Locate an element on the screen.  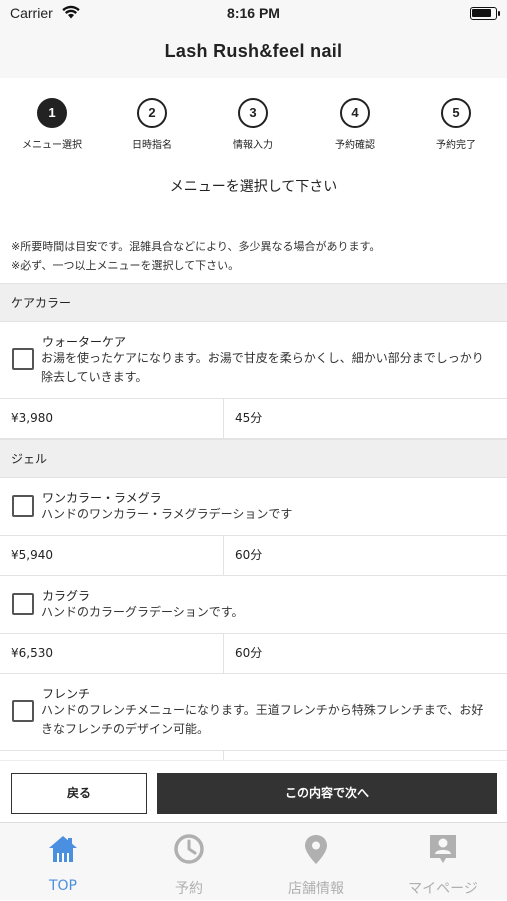
menu-item-description: ハンドのワンカラー・ラメグラデーションです is located at coordinates (167, 514).